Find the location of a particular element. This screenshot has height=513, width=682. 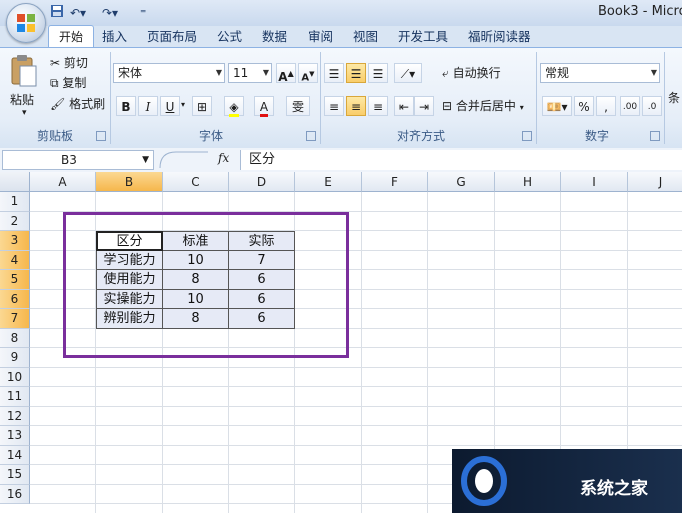

row-header-11: 11 is located at coordinates (15, 397).